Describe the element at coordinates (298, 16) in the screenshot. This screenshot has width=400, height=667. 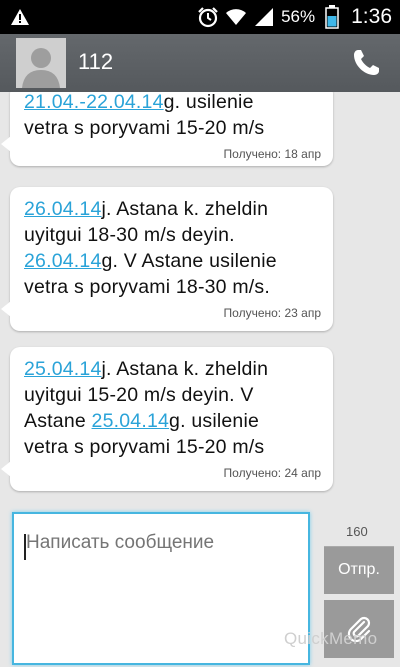
I see `battery-percent: 56%` at that location.